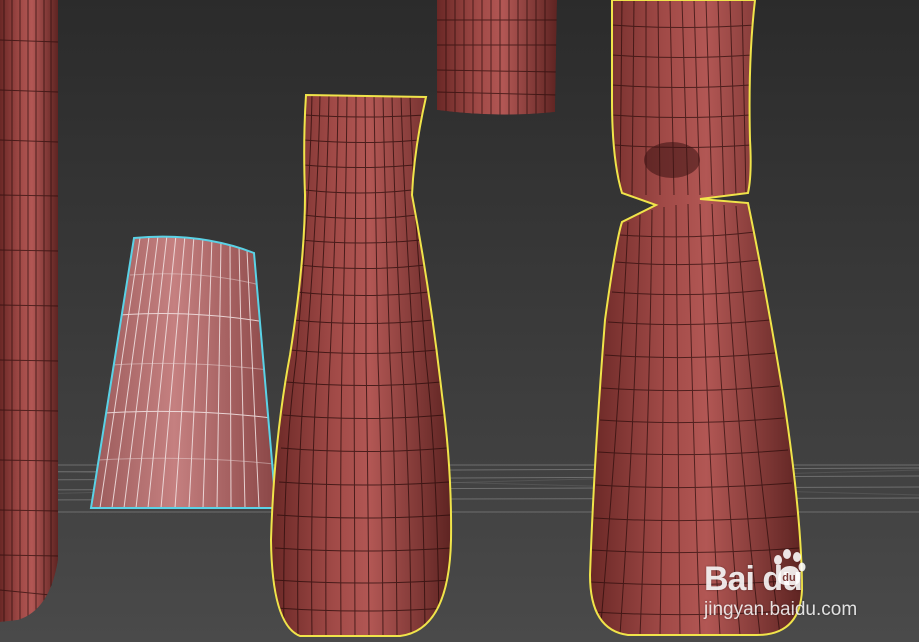 The width and height of the screenshot is (919, 642). What do you see at coordinates (781, 609) in the screenshot?
I see `watermark-domain: jingyan.baidu.com` at bounding box center [781, 609].